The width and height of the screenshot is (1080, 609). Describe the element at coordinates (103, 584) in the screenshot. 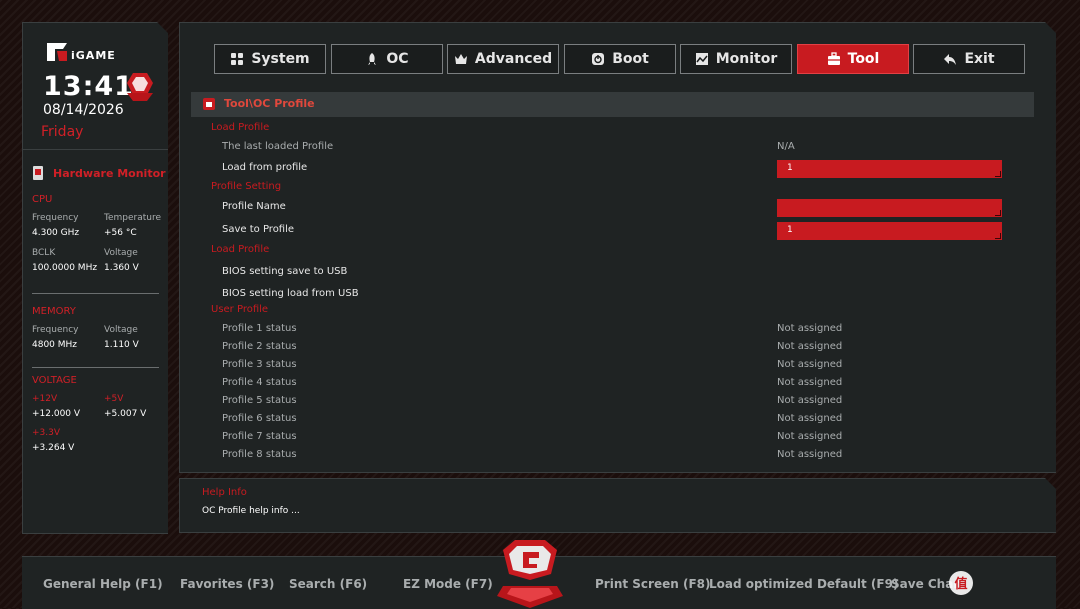

I see `general-help-button: General Help (F1)` at that location.